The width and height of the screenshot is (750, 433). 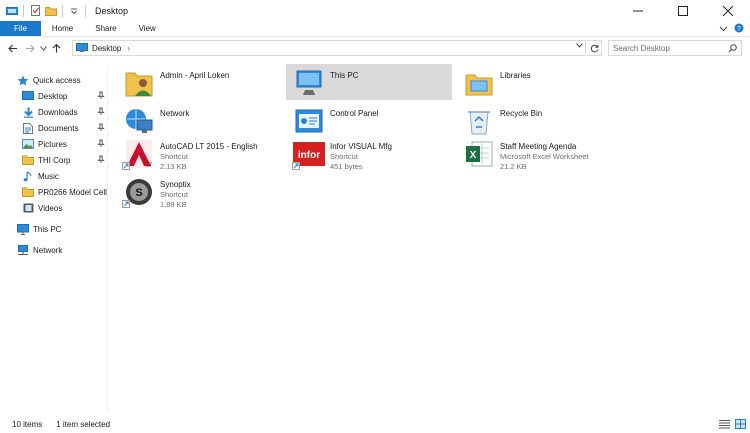 What do you see at coordinates (12, 10) in the screenshot?
I see `explorer-app-icon` at bounding box center [12, 10].